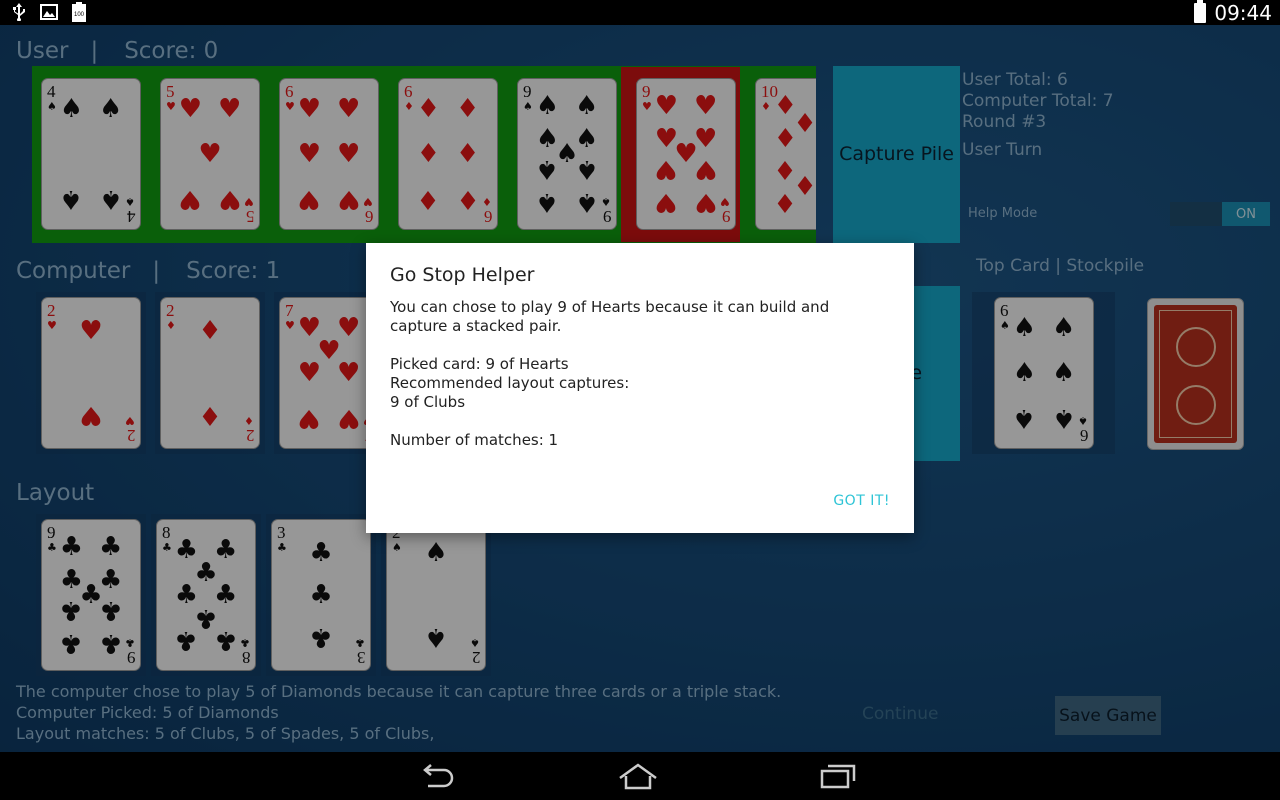  What do you see at coordinates (79, 15) in the screenshot?
I see `svg-text: 100` at bounding box center [79, 15].